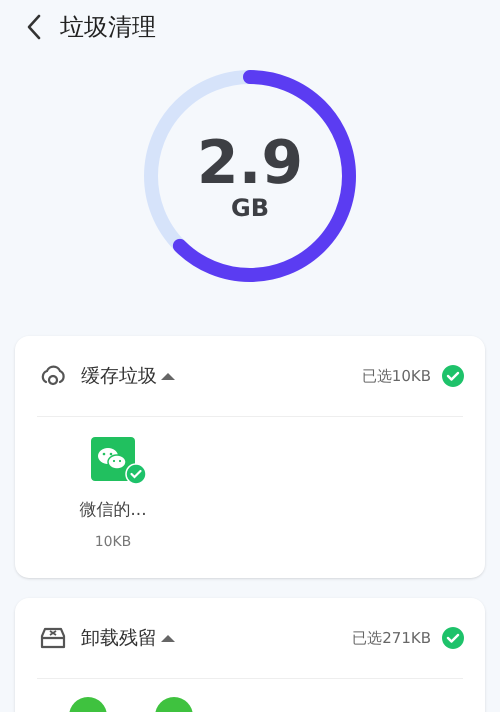 This screenshot has width=500, height=712. What do you see at coordinates (108, 27) in the screenshot?
I see `page-title: 垃圾清理` at bounding box center [108, 27].